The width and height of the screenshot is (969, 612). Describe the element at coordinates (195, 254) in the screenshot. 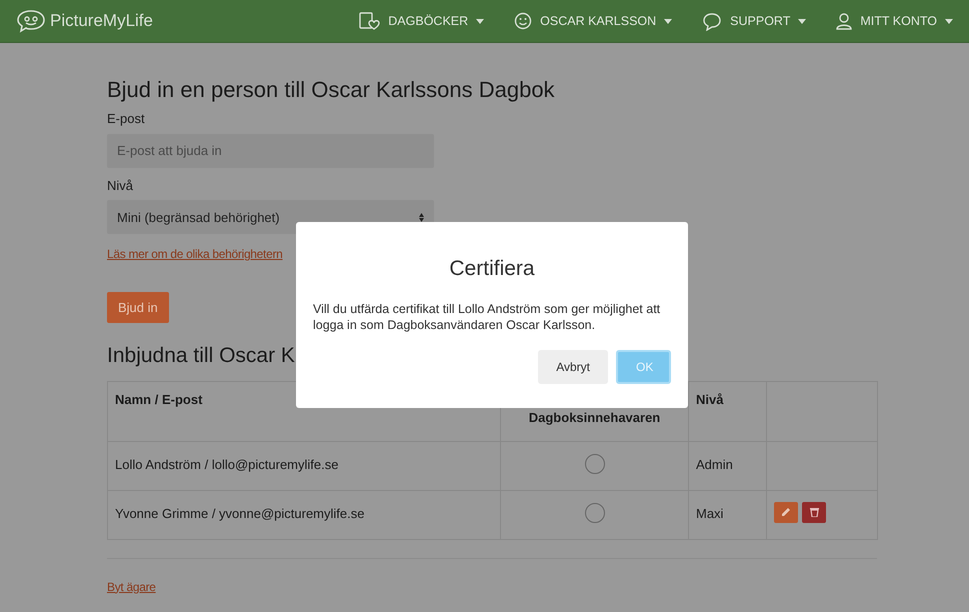

I see `info-link: Läs mer om de olika behörighetern` at that location.